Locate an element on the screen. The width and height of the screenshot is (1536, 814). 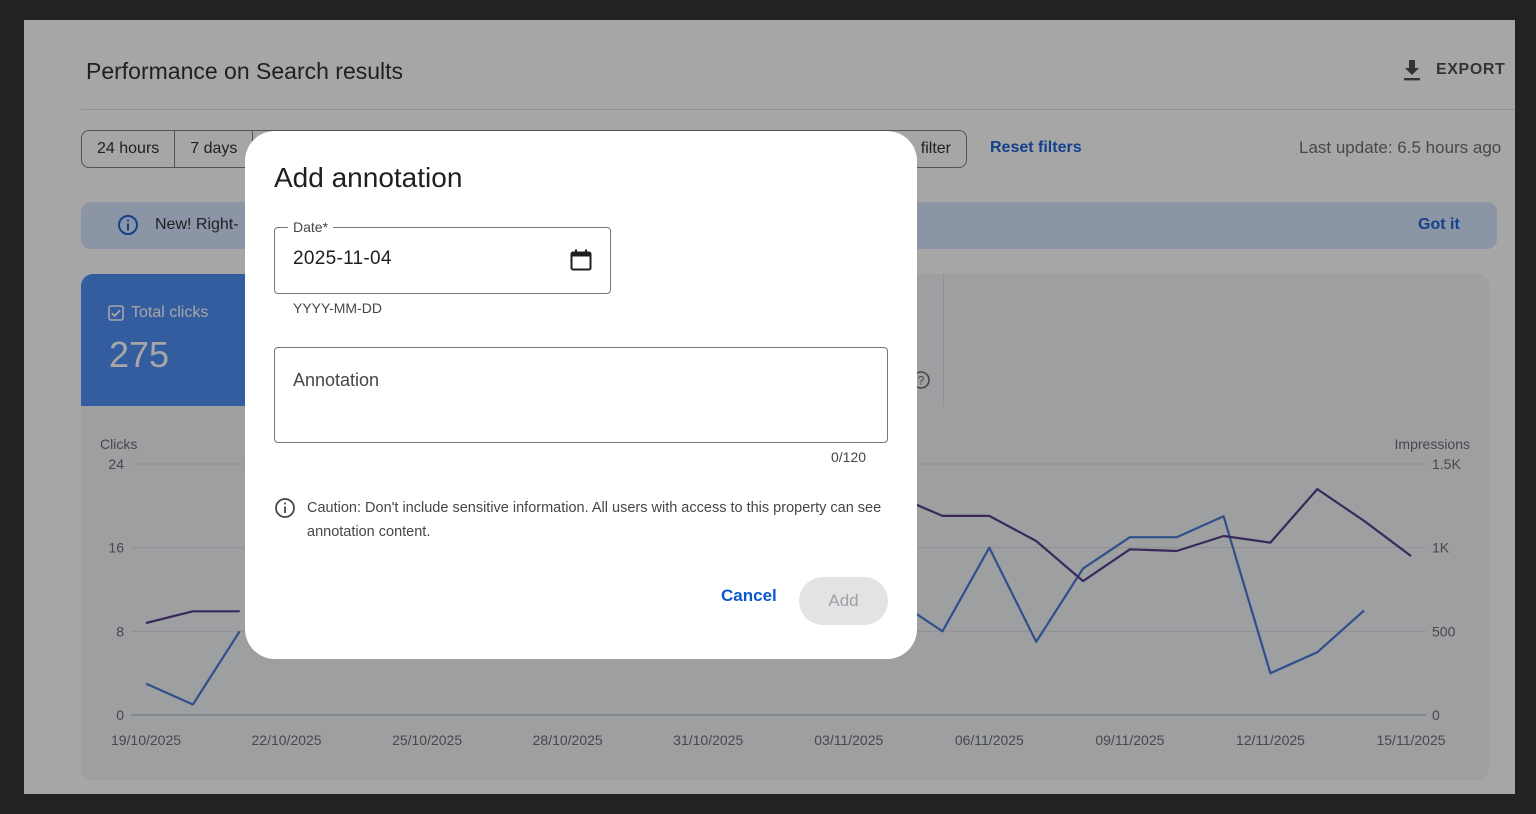
dialog-title: Add annotation is located at coordinates (368, 177).